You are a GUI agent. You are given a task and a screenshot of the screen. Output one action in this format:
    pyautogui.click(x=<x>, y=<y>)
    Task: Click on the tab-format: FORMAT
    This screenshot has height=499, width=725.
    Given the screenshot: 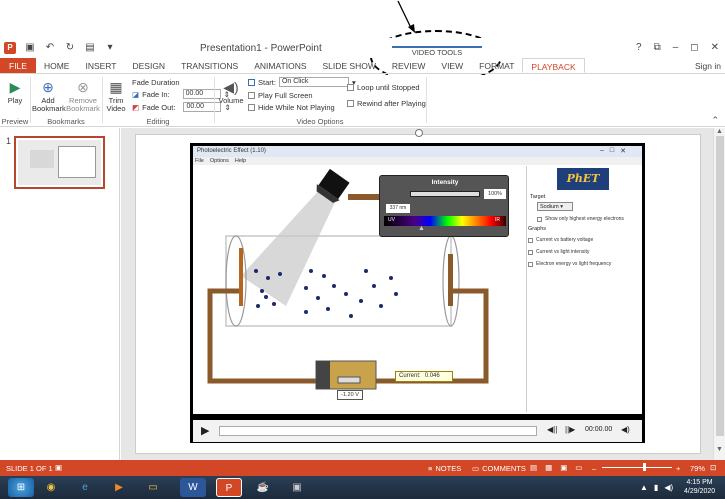 What is the action you would take?
    pyautogui.click(x=496, y=65)
    